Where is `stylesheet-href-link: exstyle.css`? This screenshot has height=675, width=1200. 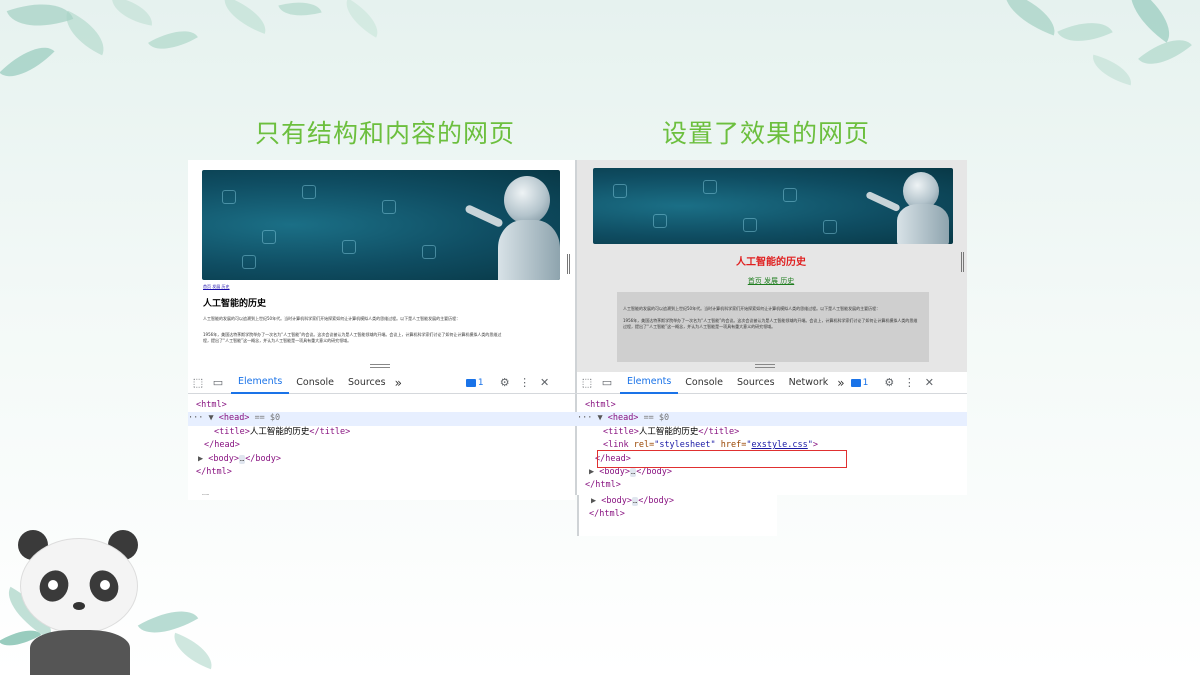
stylesheet-href-link: exstyle.css is located at coordinates (779, 445).